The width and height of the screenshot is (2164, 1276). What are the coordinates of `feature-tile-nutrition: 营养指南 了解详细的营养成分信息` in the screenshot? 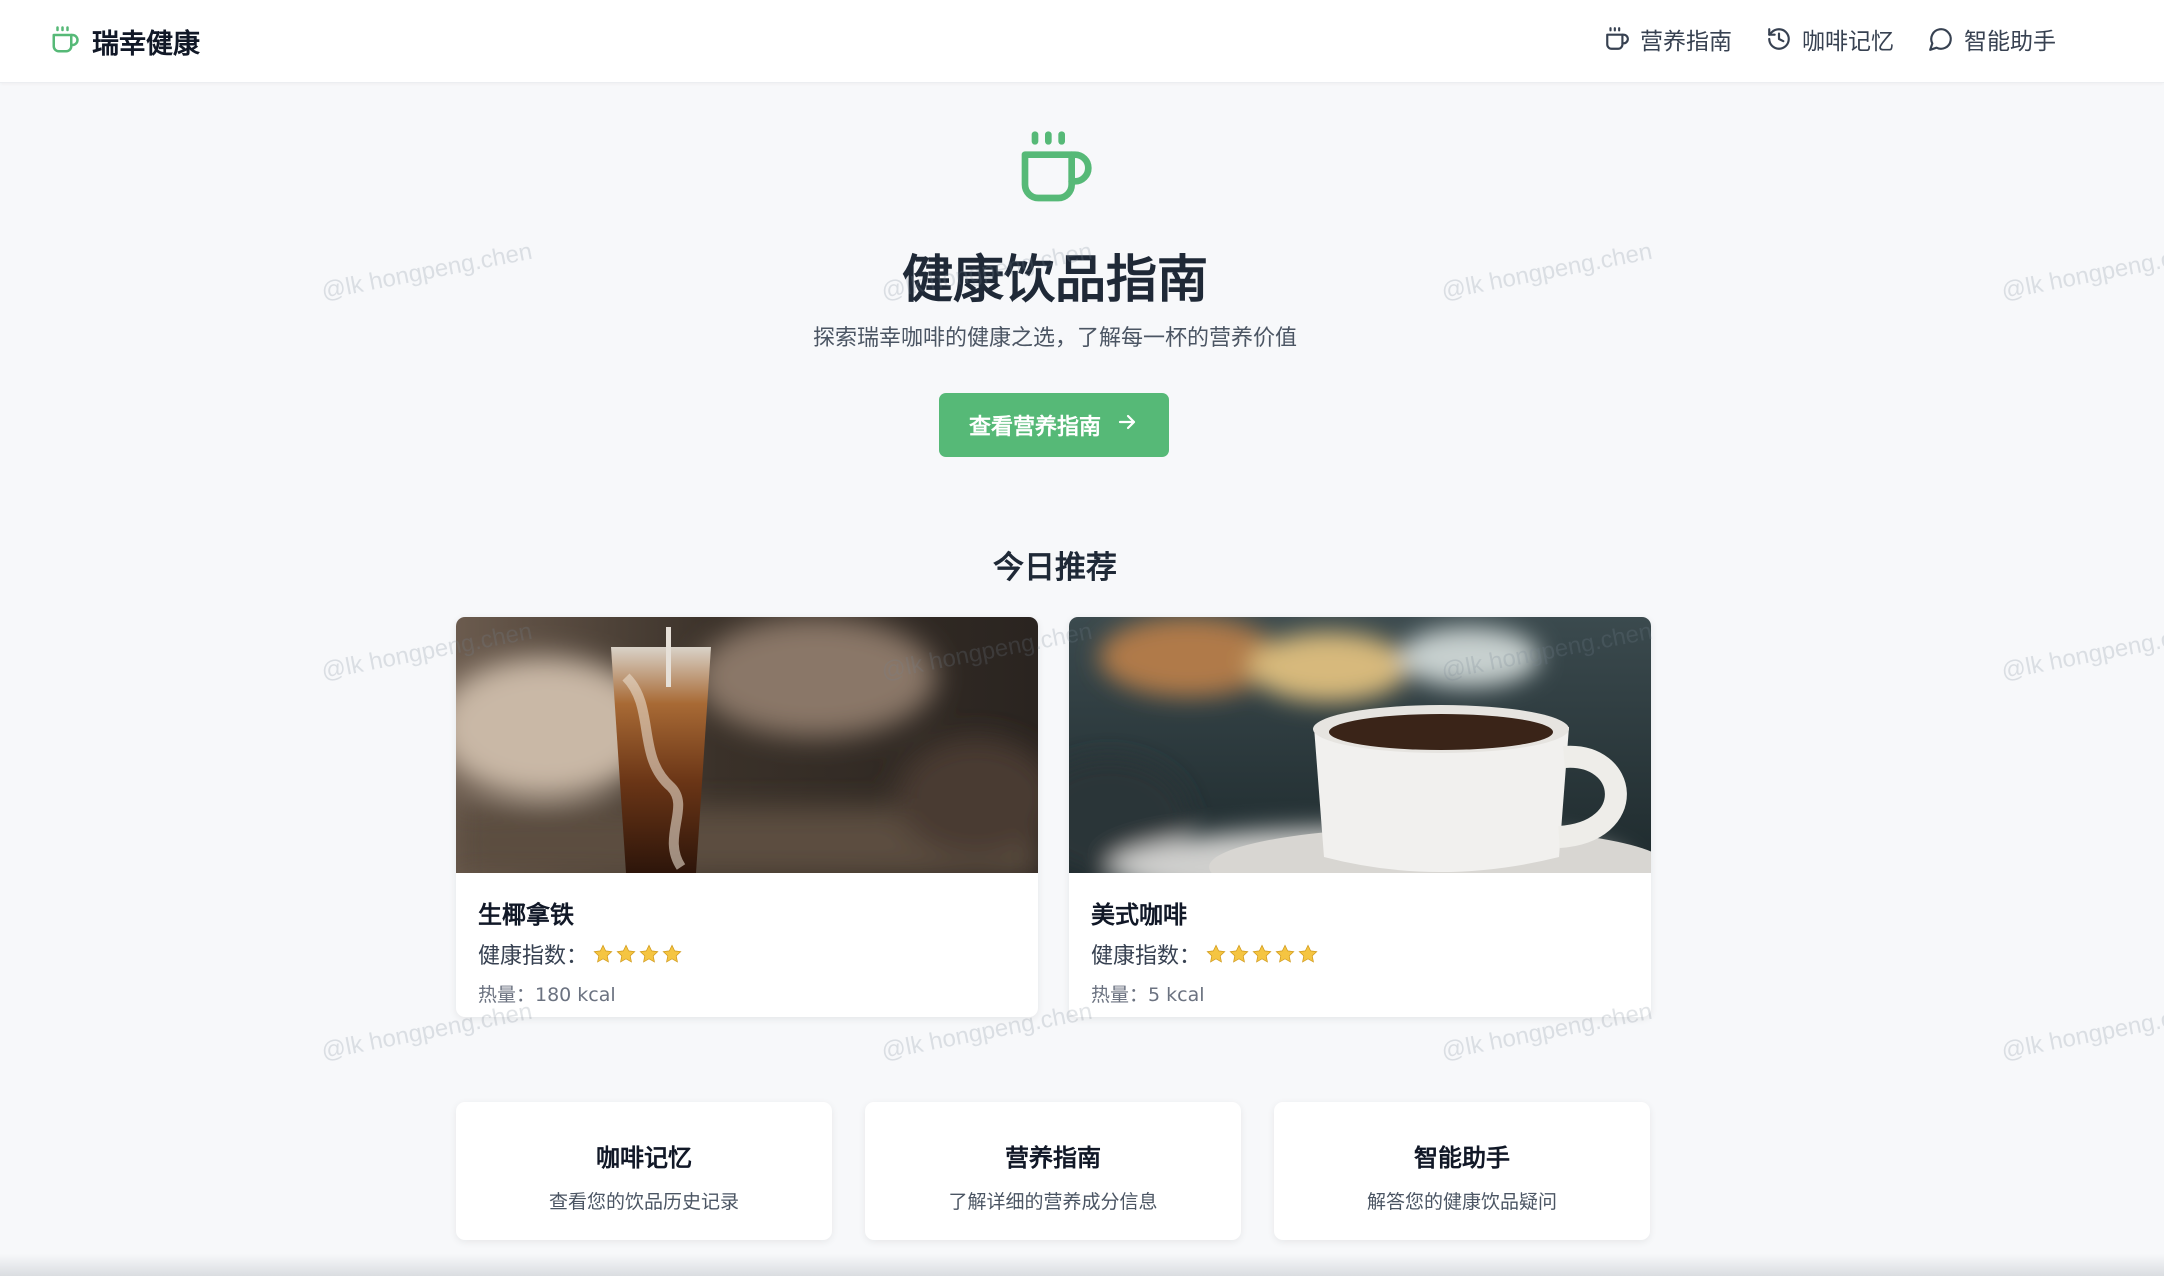 It's located at (1053, 1171).